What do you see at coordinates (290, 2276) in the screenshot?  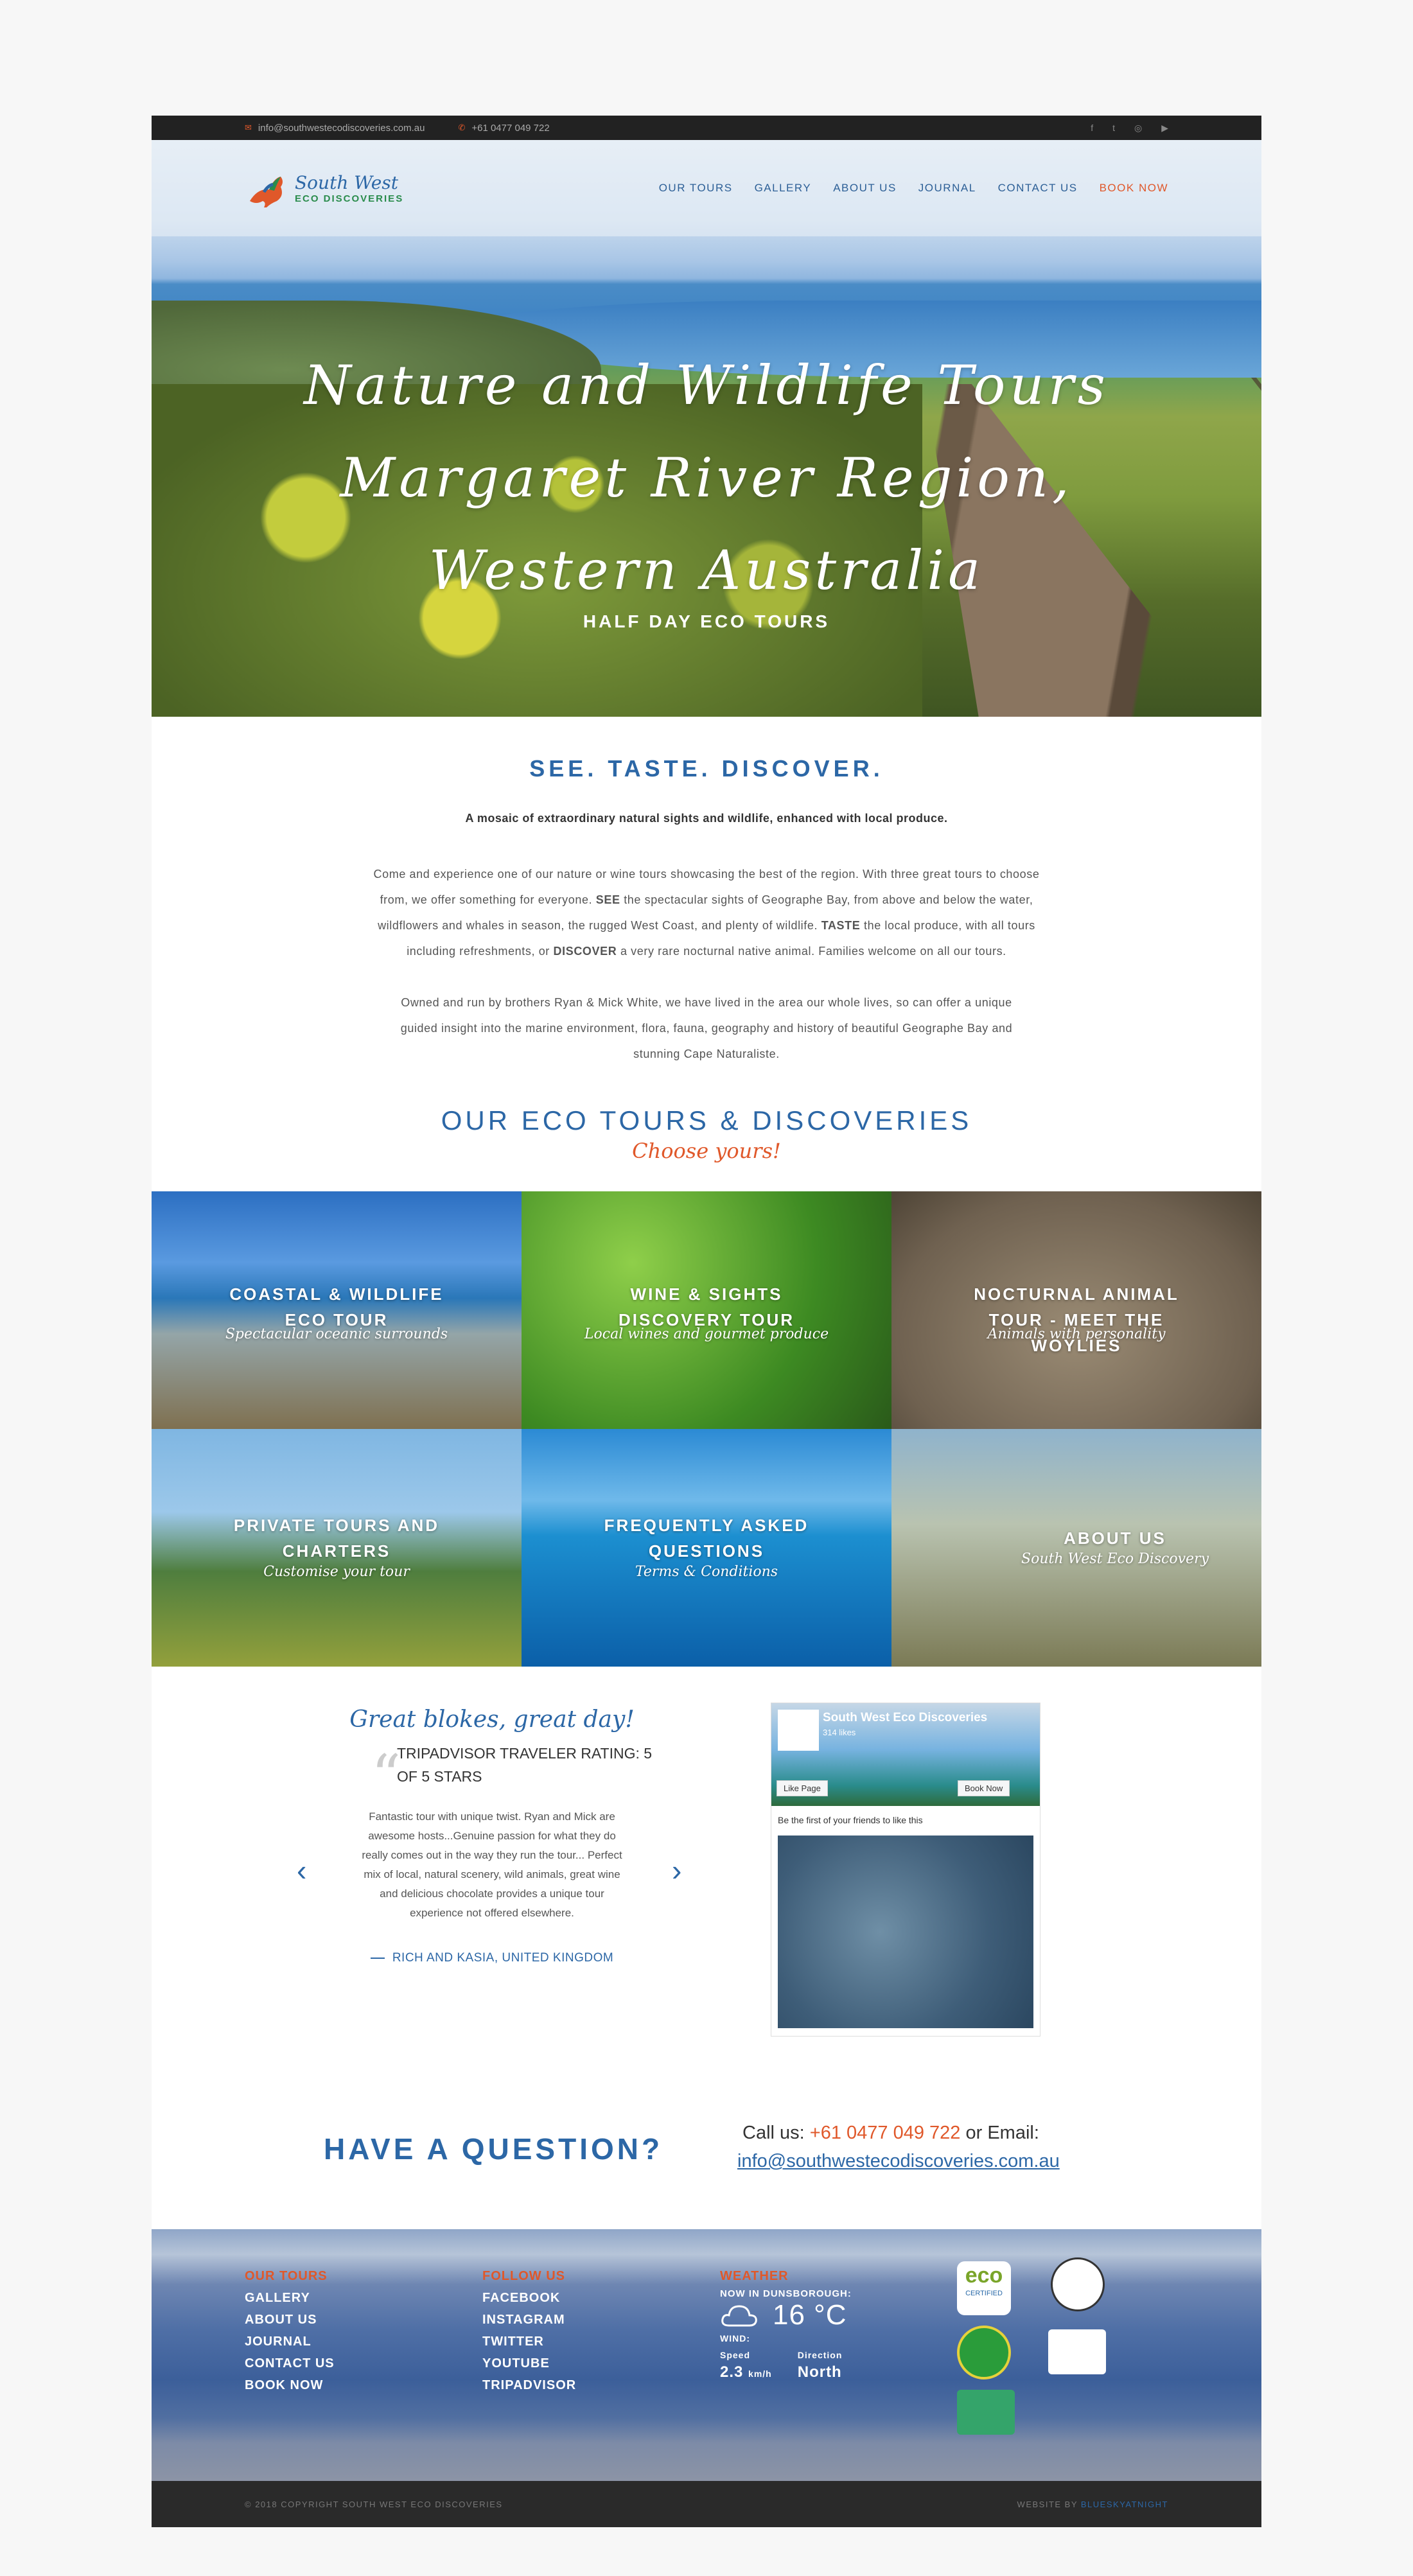 I see `footer-tours-heading: OUR TOURS` at bounding box center [290, 2276].